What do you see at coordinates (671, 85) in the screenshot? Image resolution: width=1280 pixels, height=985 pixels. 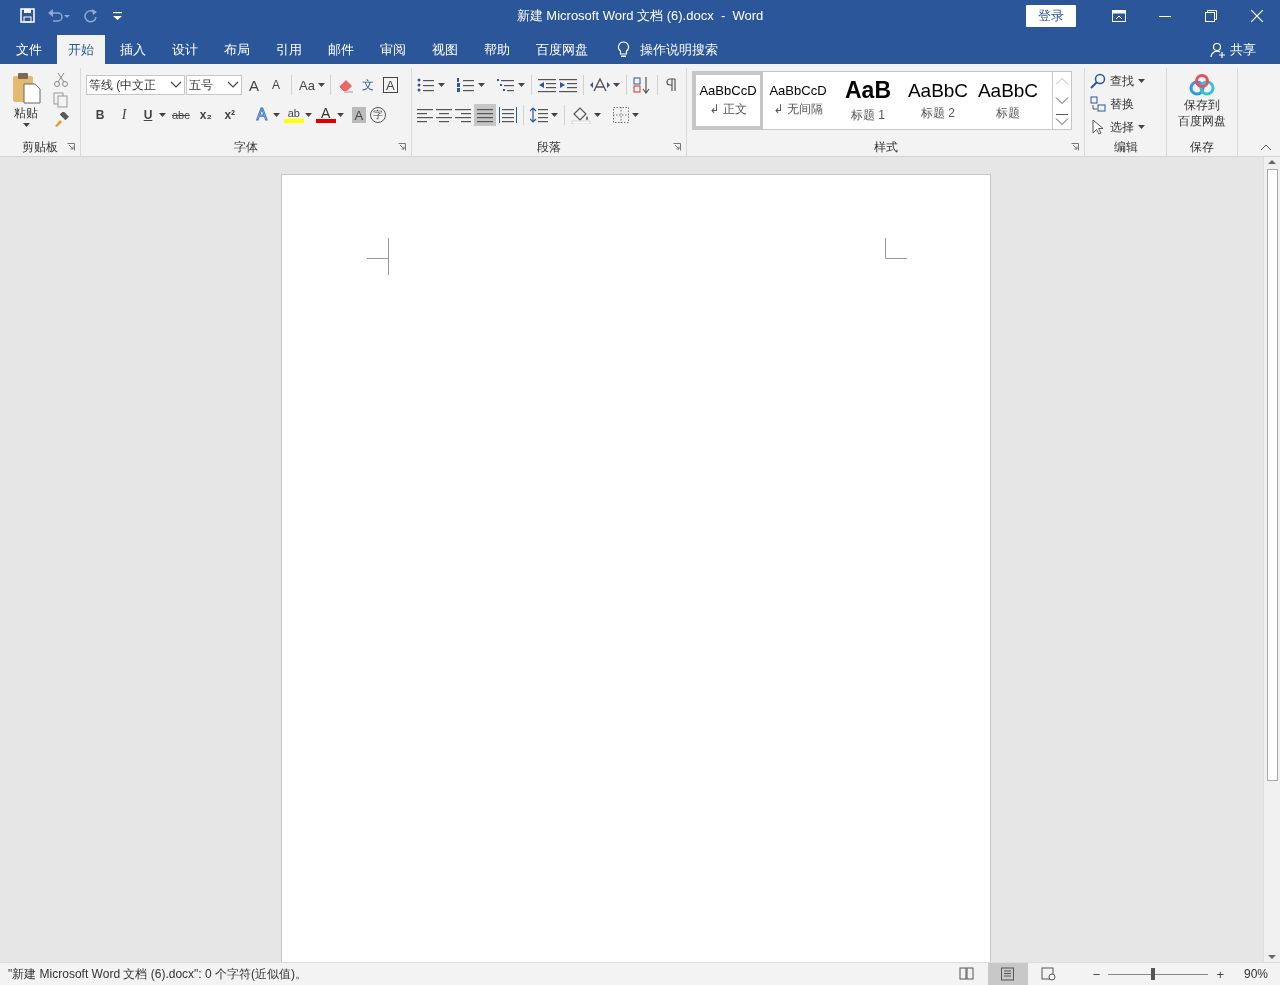 I see `paragraph-mark-icon` at bounding box center [671, 85].